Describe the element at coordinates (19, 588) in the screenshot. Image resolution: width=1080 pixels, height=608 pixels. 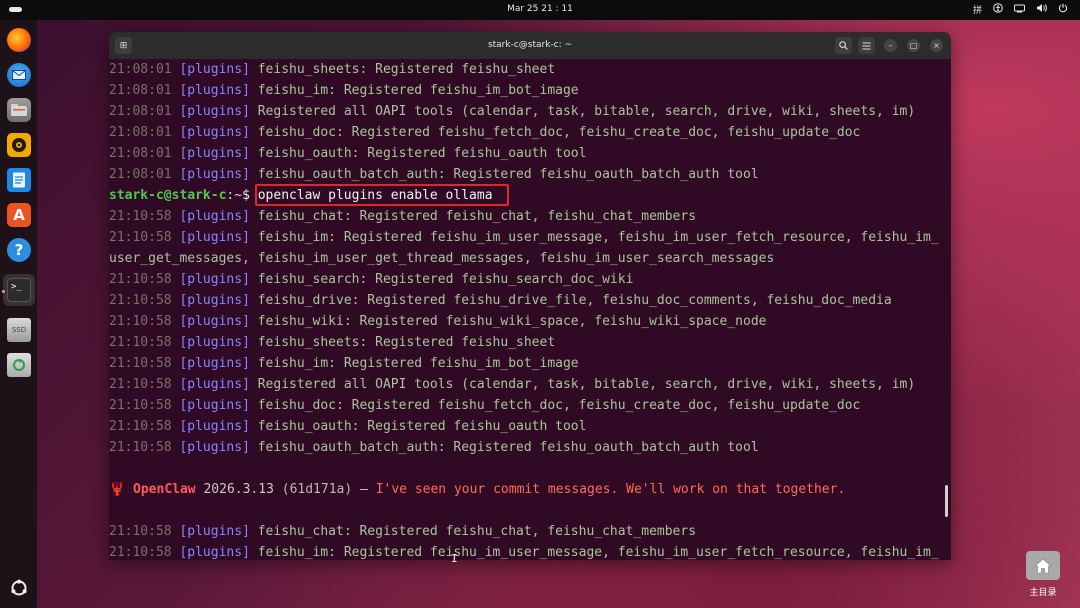
I see `show-apps-icon` at that location.